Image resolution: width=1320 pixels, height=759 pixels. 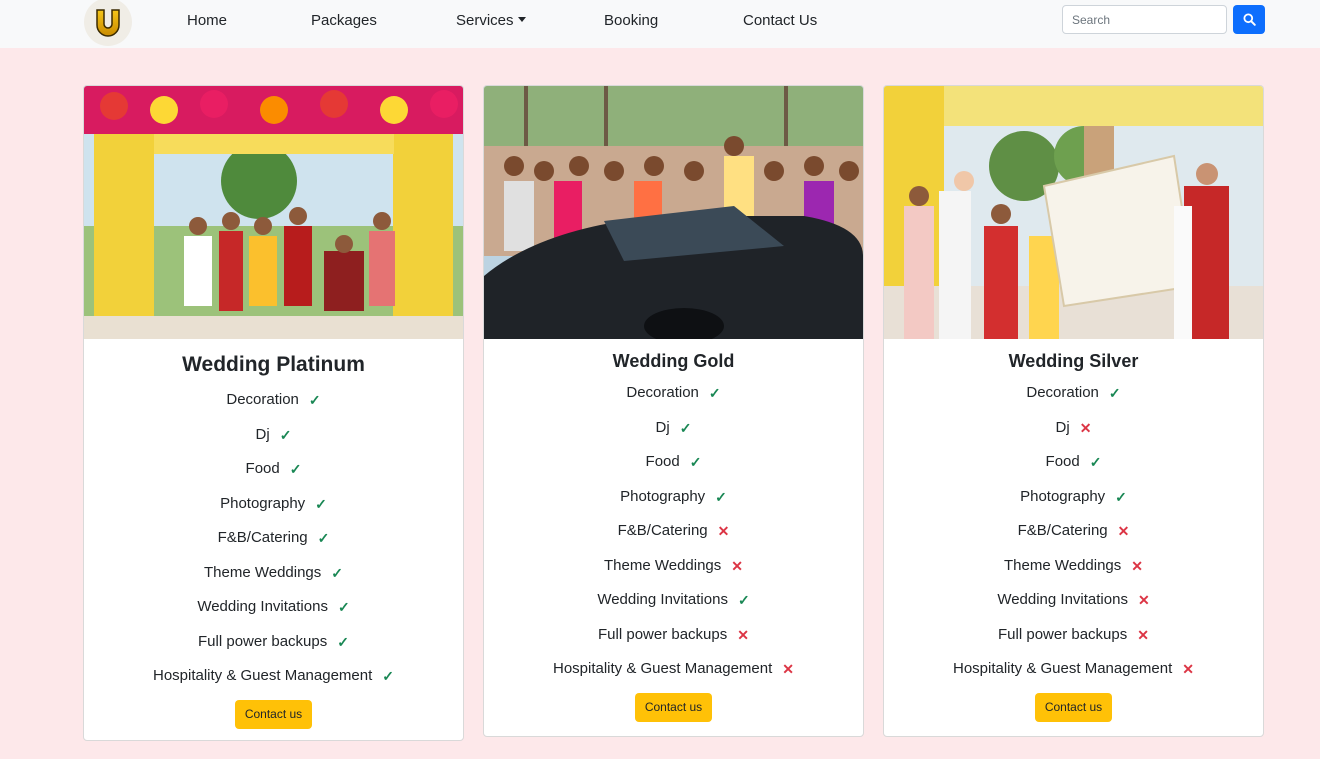 I want to click on feature-item: Dj ✕, so click(x=1073, y=428).